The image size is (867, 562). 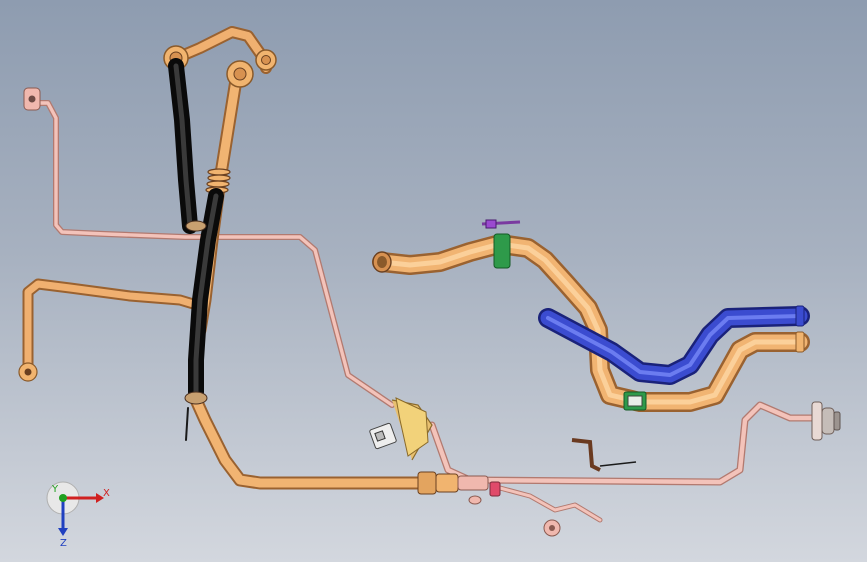 What do you see at coordinates (78, 515) in the screenshot?
I see `axis-triad: X Y Z` at bounding box center [78, 515].